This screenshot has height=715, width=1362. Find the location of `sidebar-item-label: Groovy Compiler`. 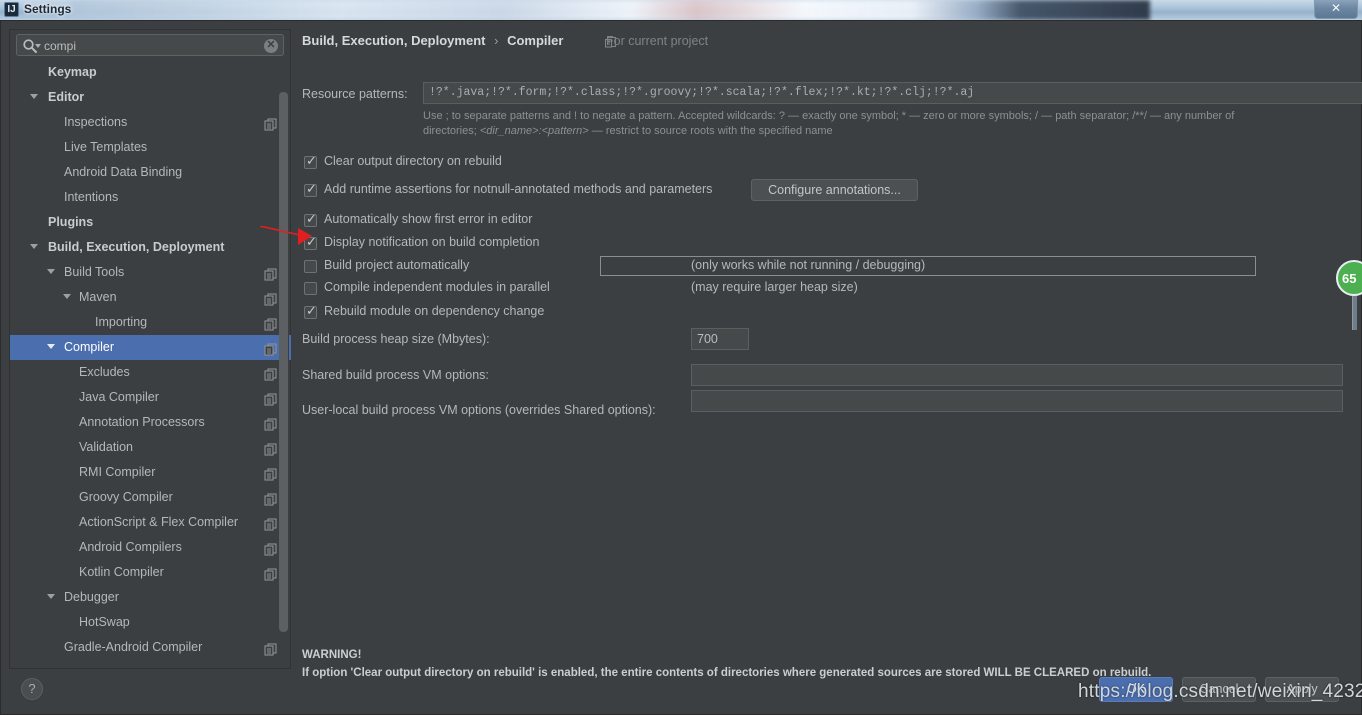

sidebar-item-label: Groovy Compiler is located at coordinates (126, 497).